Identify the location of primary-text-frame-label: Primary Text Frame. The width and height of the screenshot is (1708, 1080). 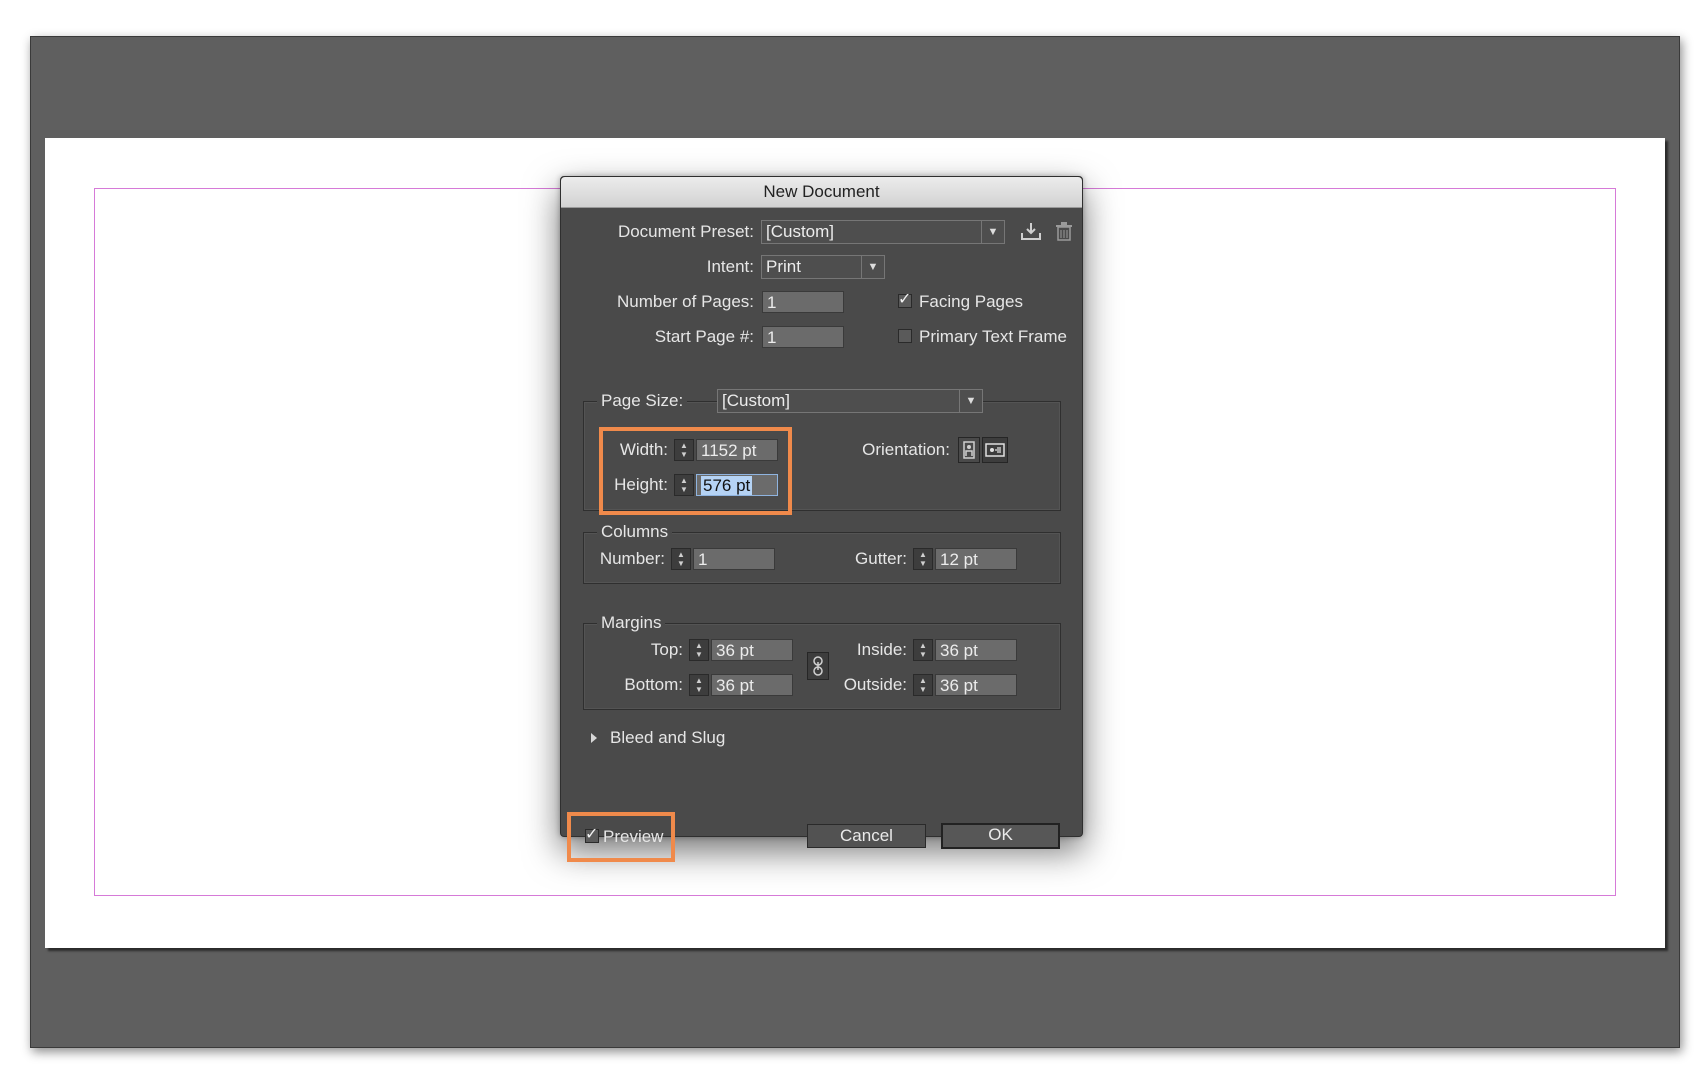
(993, 336).